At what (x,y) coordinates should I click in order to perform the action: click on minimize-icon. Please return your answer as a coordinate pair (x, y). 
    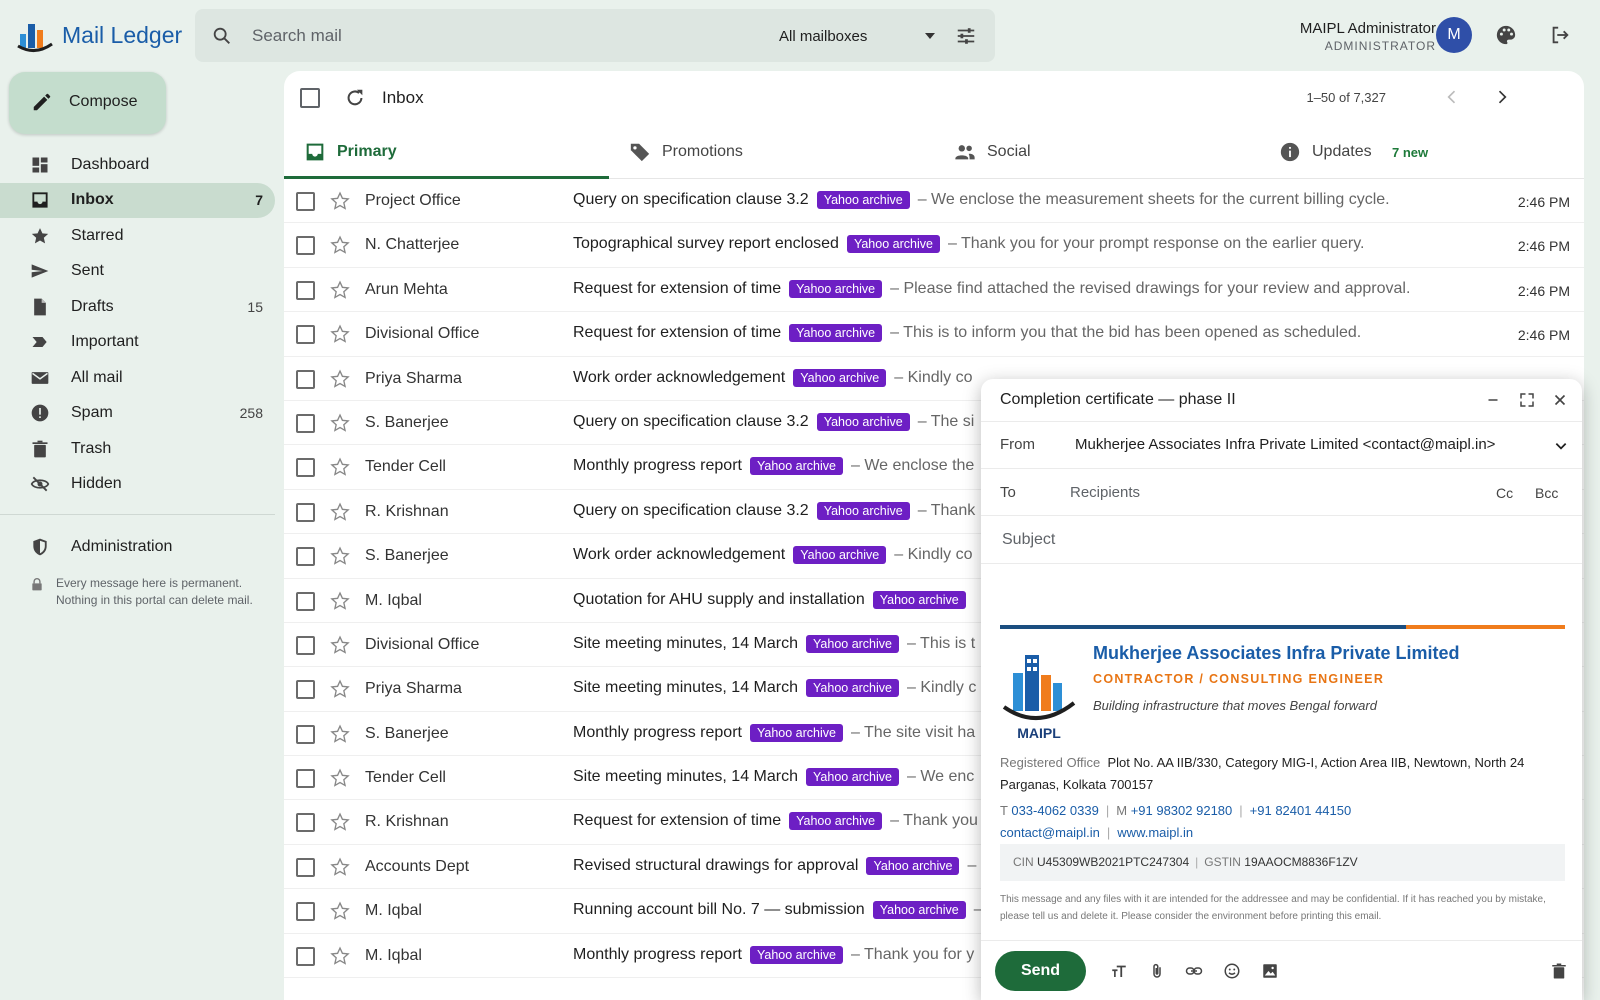
    Looking at the image, I should click on (1493, 400).